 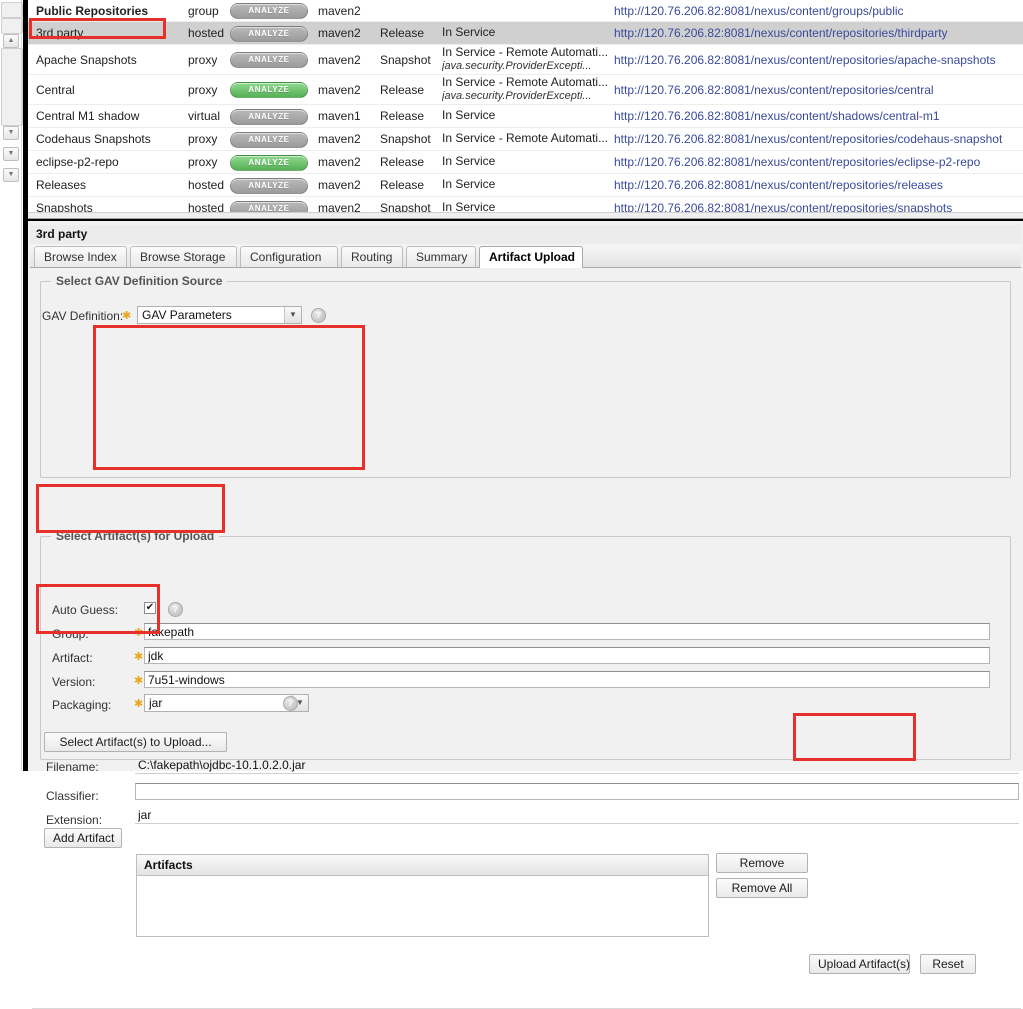 I want to click on left-gutter: ▲ ▼ ▼ ▼, so click(x=11, y=385).